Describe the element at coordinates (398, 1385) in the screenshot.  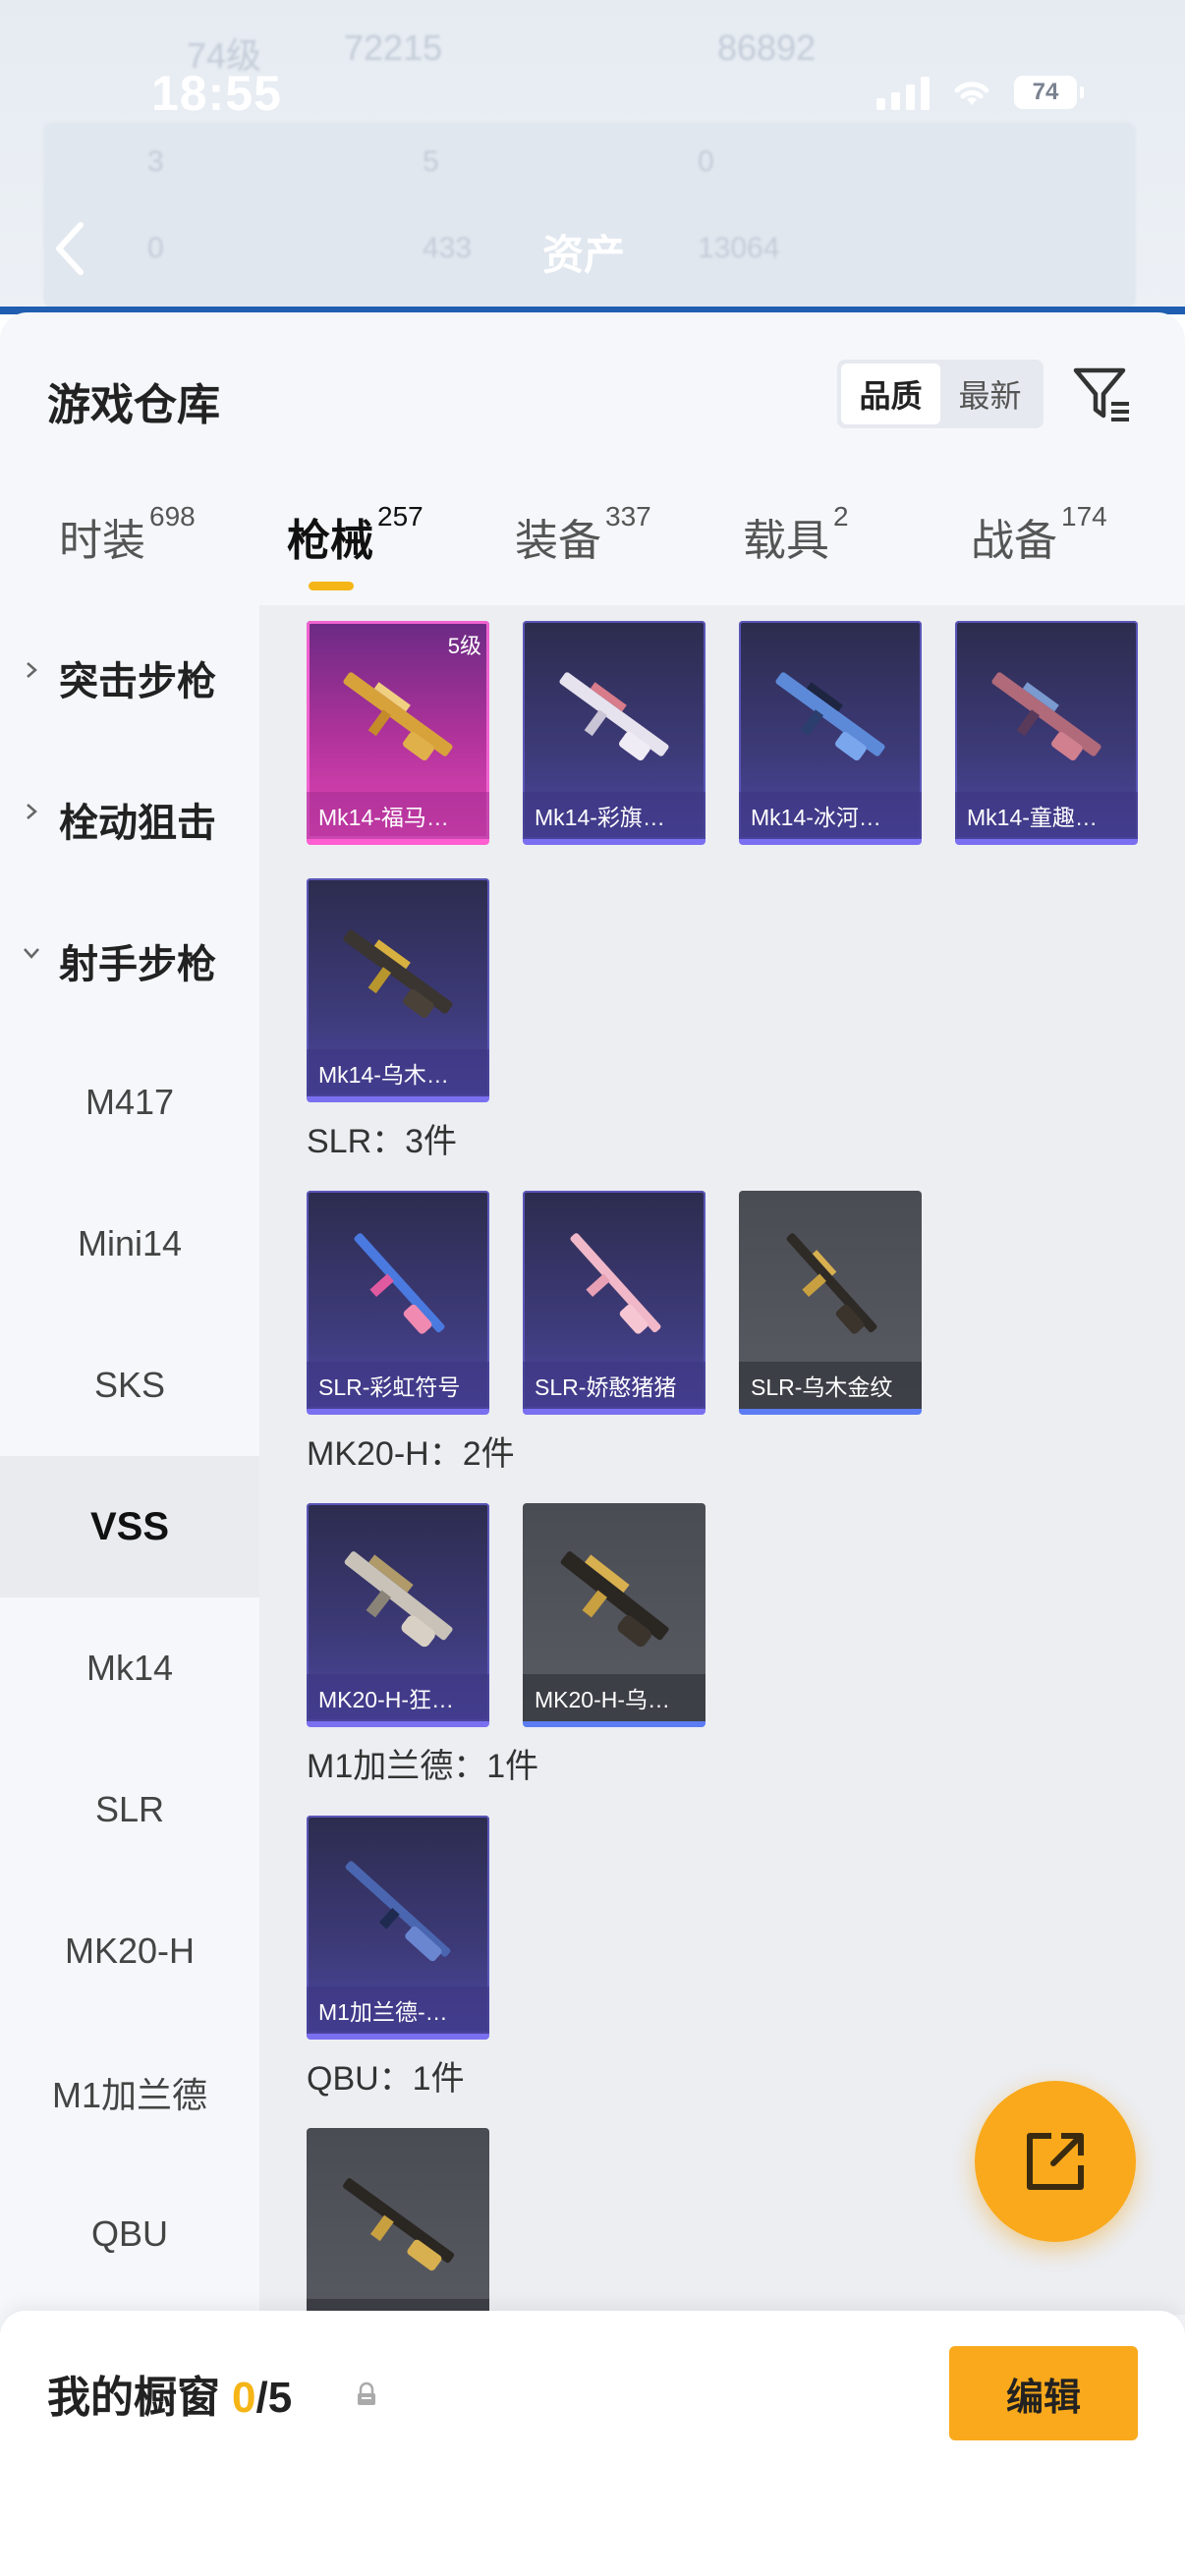
I see `skin-name: SLR-彩虹符号` at that location.